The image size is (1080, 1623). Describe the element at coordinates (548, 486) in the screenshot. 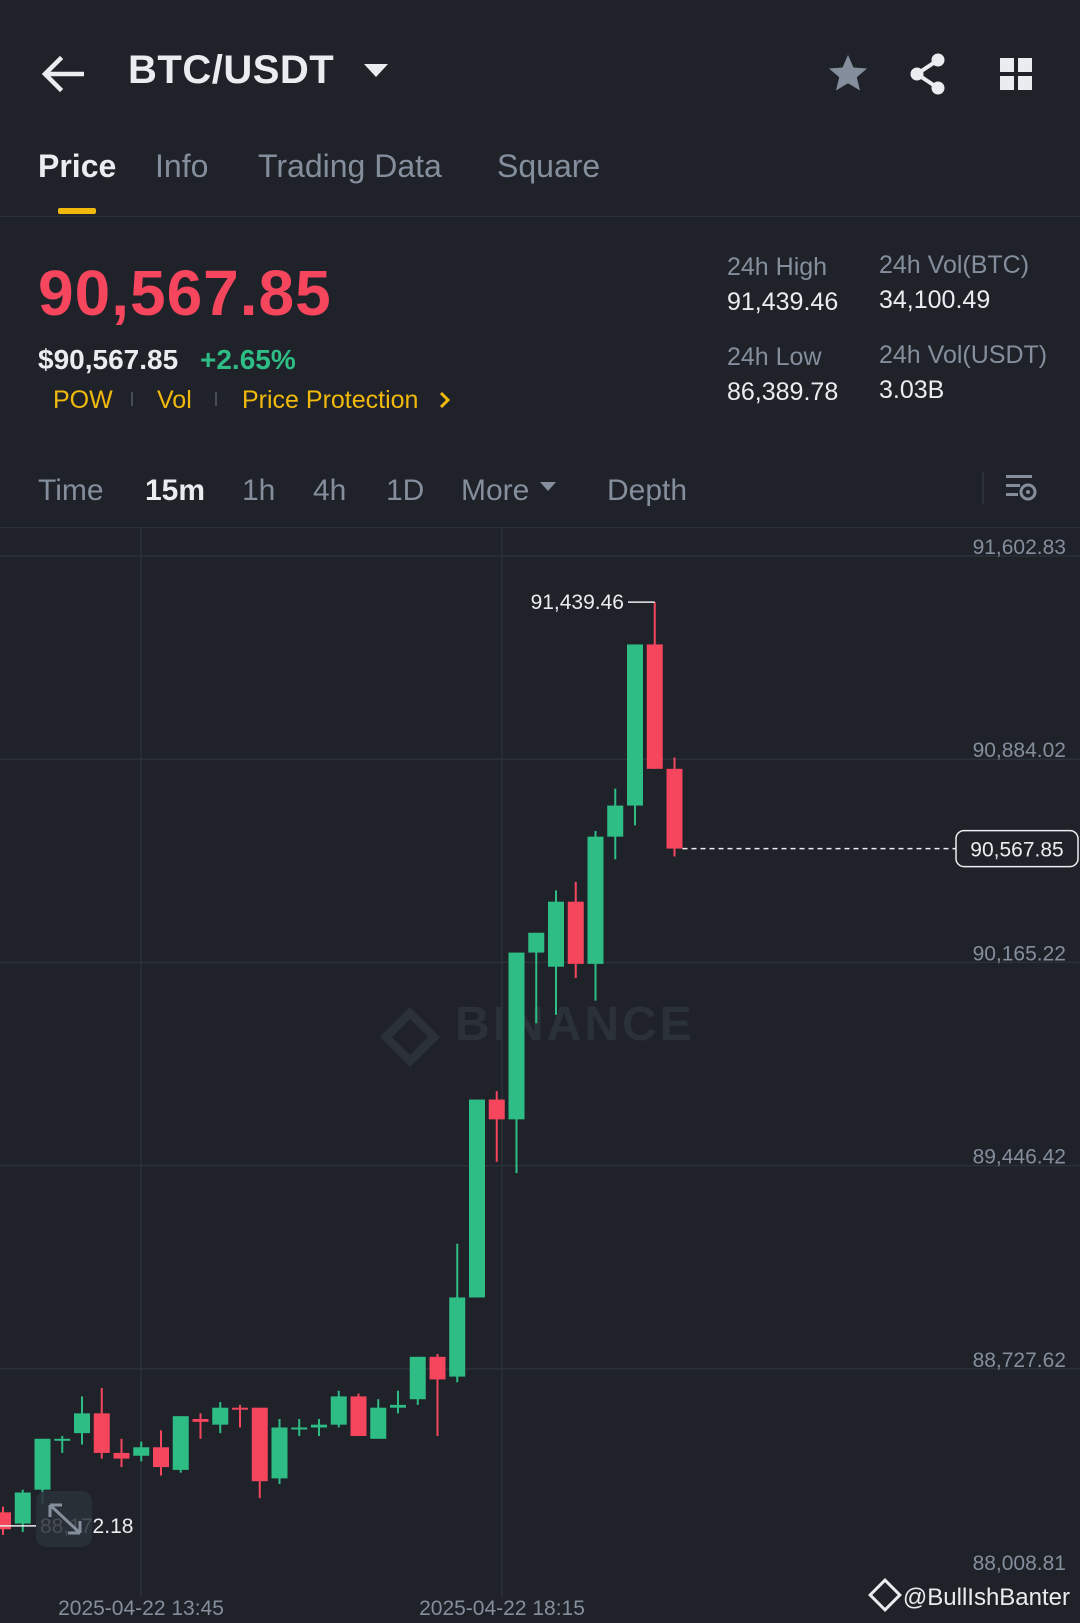

I see `more-caret-icon` at that location.